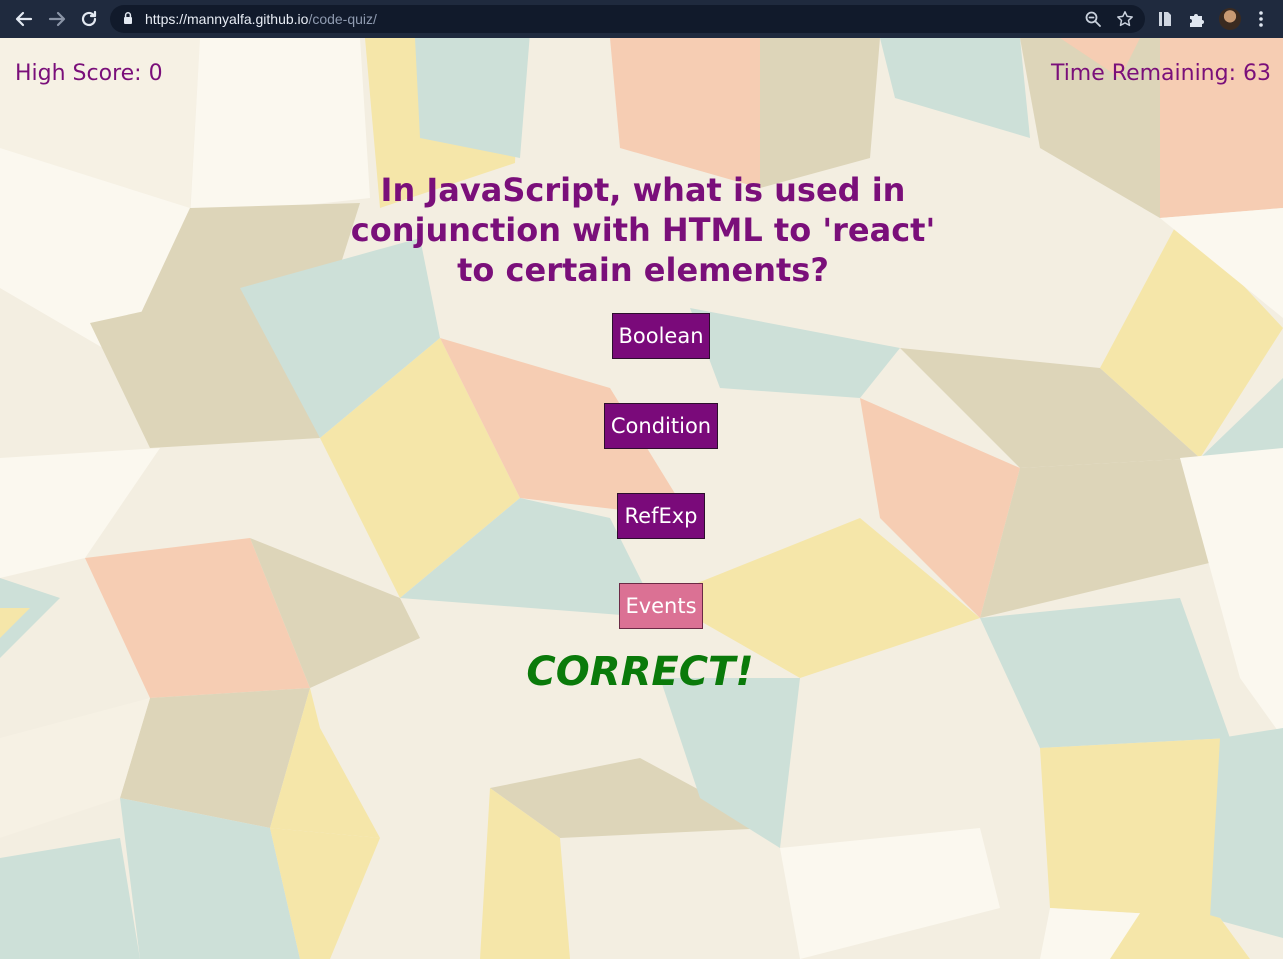 The image size is (1283, 959). I want to click on browser-toolbar: https://mannyalfa.github.io/code-quiz/, so click(641, 19).